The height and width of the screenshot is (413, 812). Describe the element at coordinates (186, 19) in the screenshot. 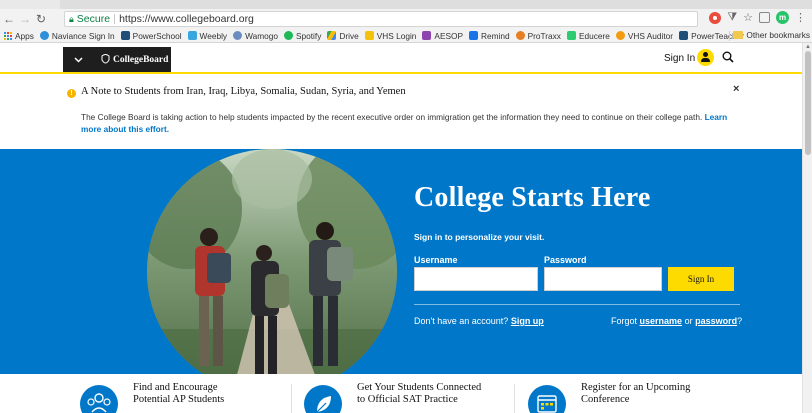

I see `url-text: https://www.collegeboard.org` at that location.